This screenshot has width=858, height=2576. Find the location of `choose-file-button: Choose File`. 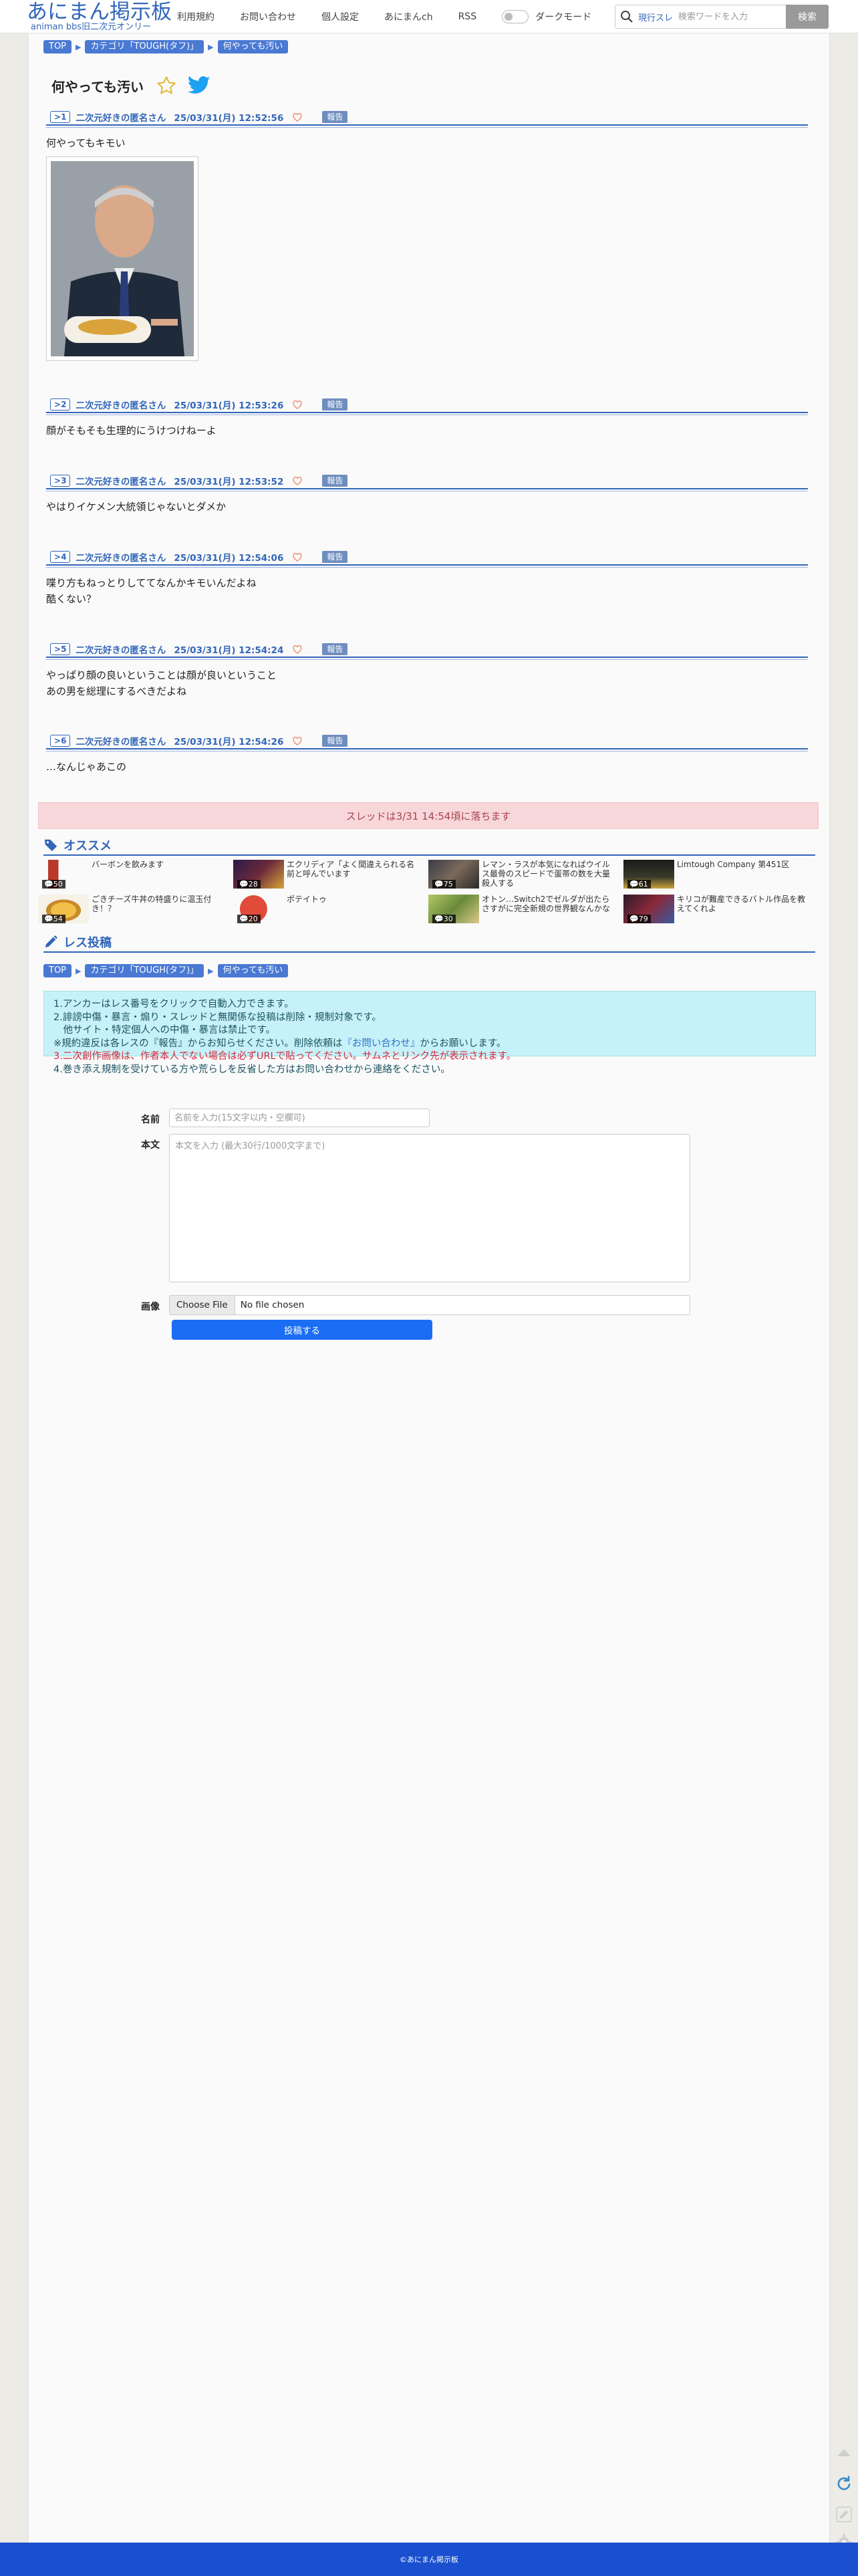

choose-file-button: Choose File is located at coordinates (202, 1305).